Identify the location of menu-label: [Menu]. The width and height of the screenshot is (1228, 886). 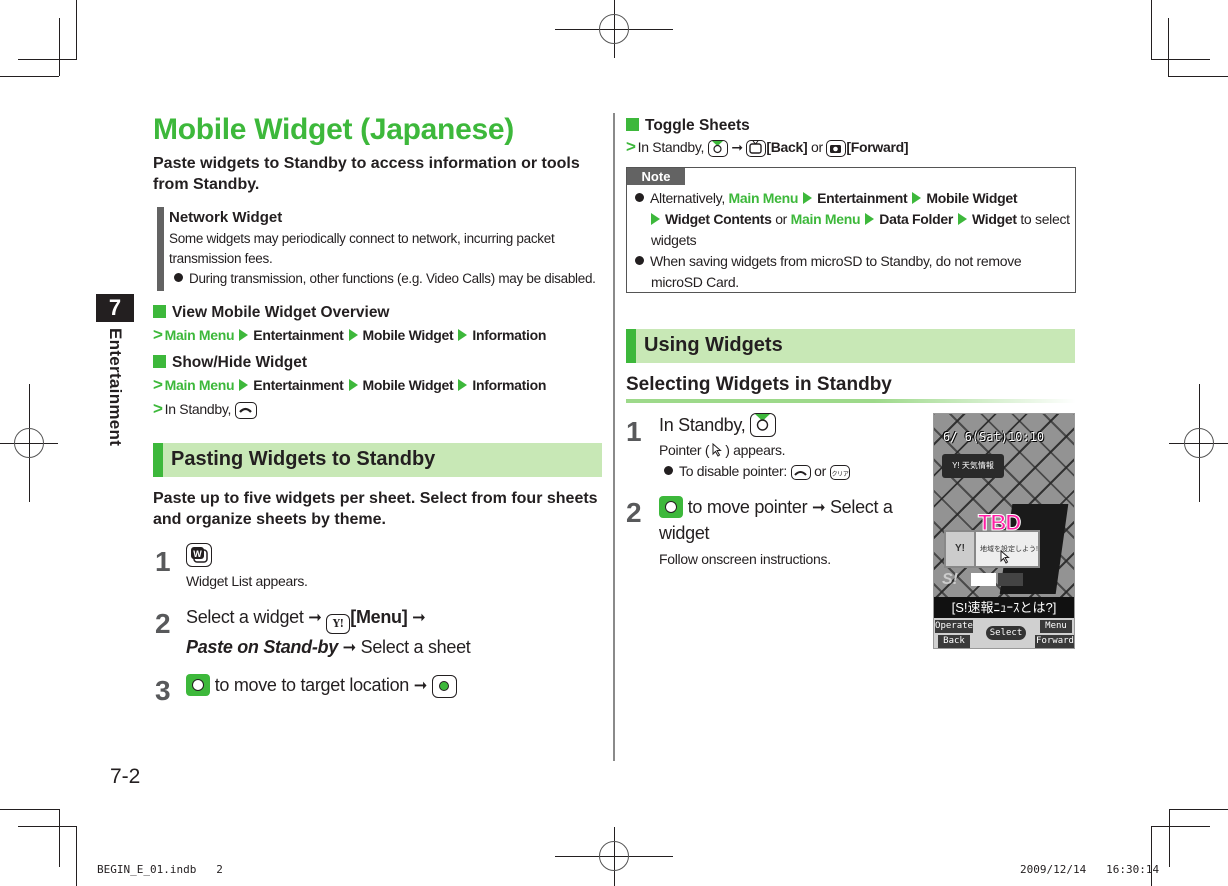
(379, 617).